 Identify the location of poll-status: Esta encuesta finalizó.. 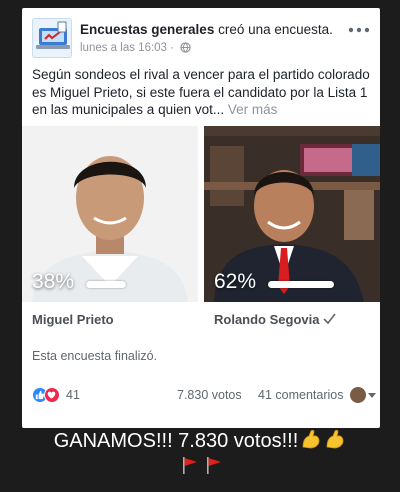
(95, 356).